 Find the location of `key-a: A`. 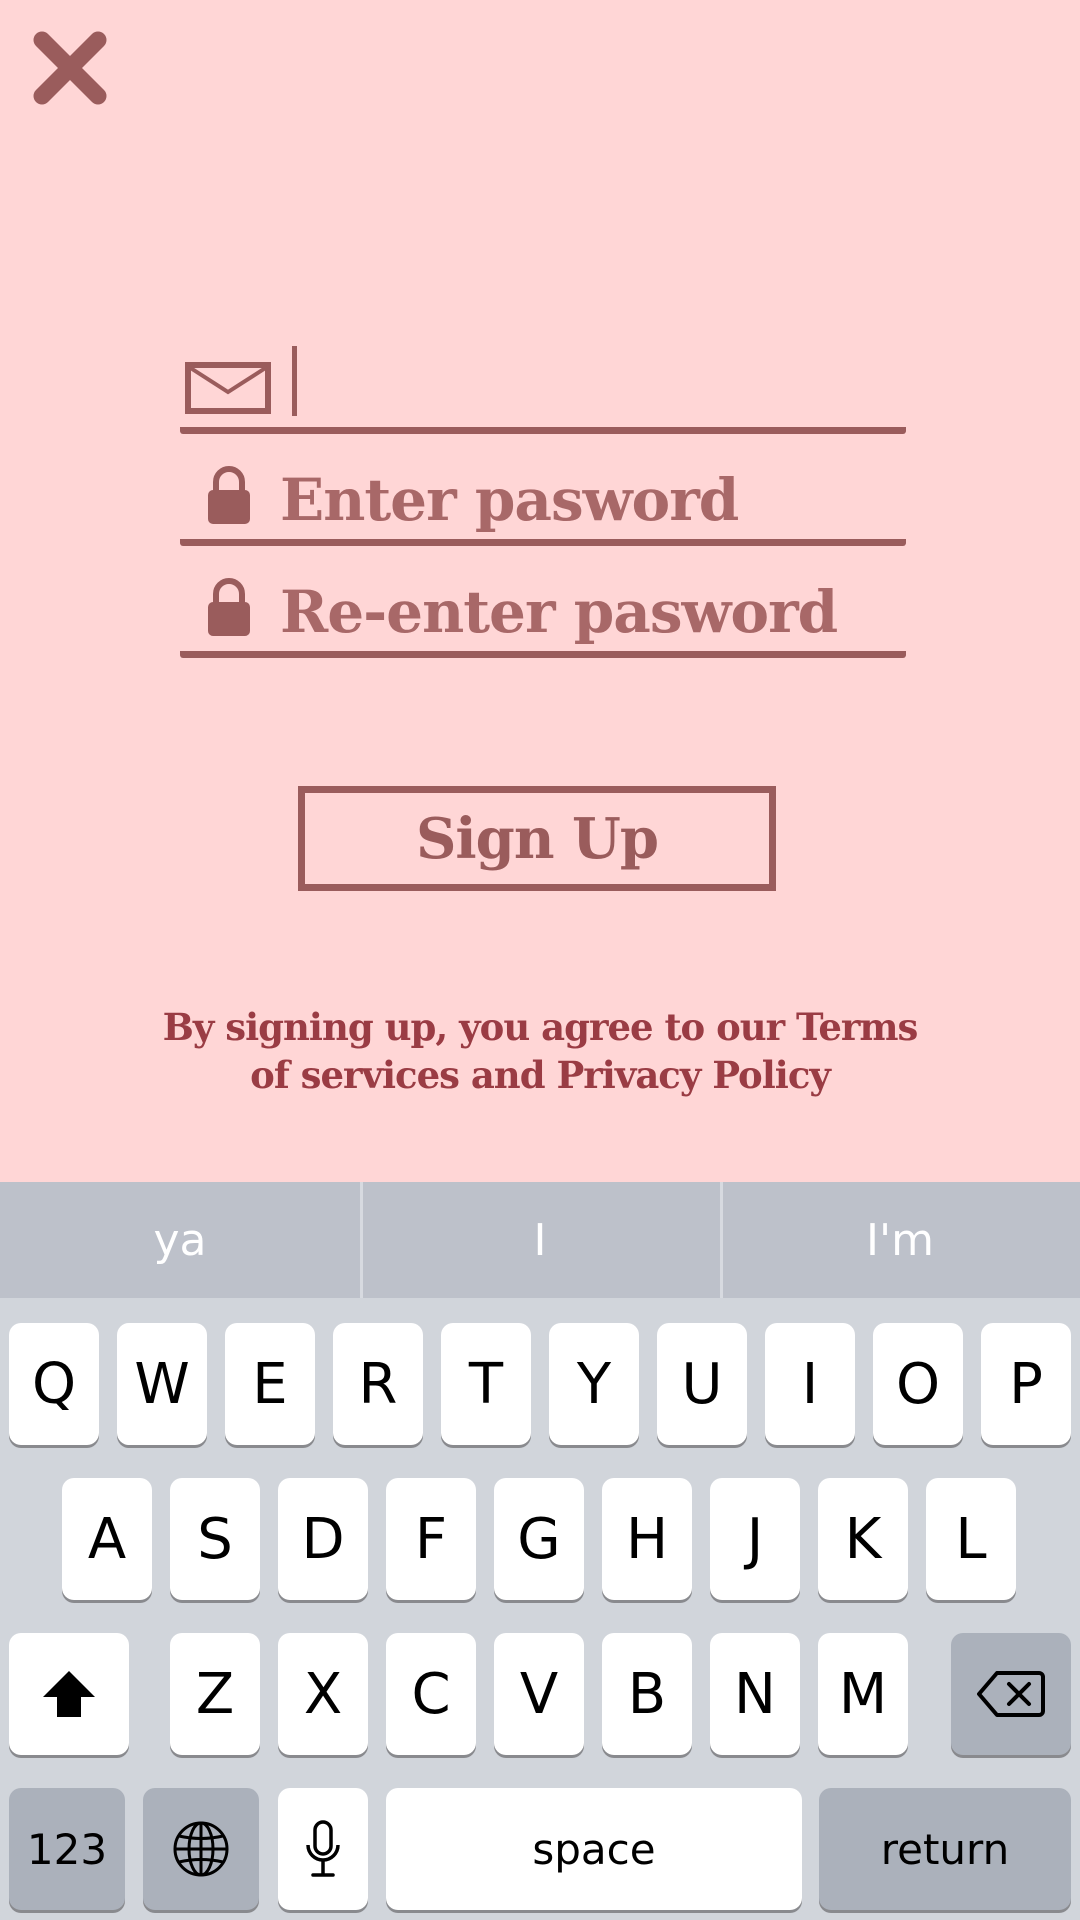

key-a: A is located at coordinates (107, 1539).